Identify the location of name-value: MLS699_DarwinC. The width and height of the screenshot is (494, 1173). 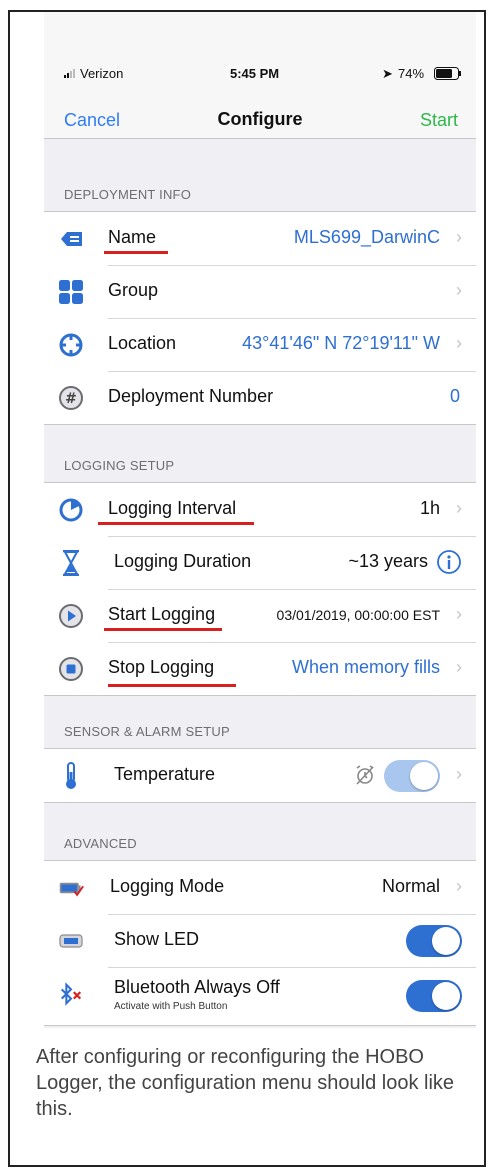
(366, 237).